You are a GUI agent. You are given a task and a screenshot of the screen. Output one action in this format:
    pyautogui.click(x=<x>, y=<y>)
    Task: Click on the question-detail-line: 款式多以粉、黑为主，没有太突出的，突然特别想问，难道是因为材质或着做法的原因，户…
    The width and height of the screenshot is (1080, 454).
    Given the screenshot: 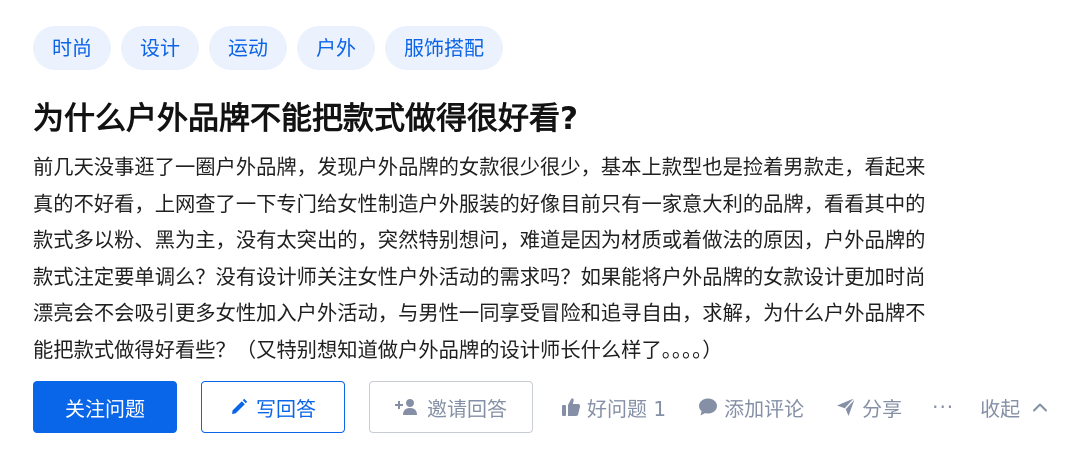 What is the action you would take?
    pyautogui.click(x=479, y=240)
    